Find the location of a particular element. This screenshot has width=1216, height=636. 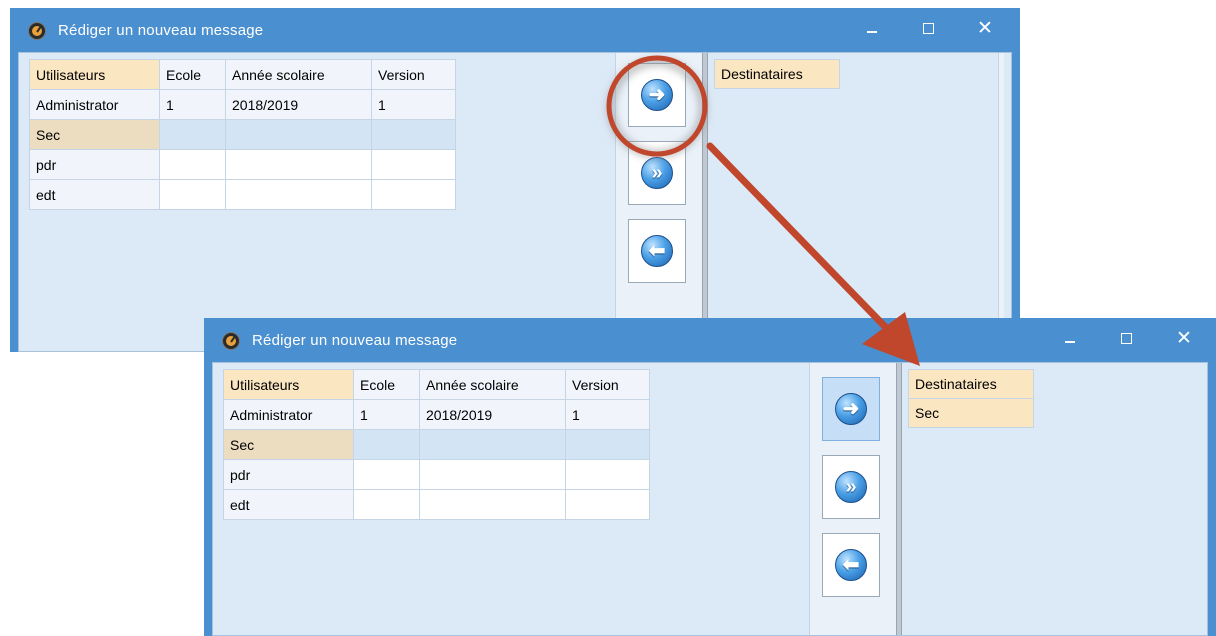

recipient-row: Sec is located at coordinates (971, 413).